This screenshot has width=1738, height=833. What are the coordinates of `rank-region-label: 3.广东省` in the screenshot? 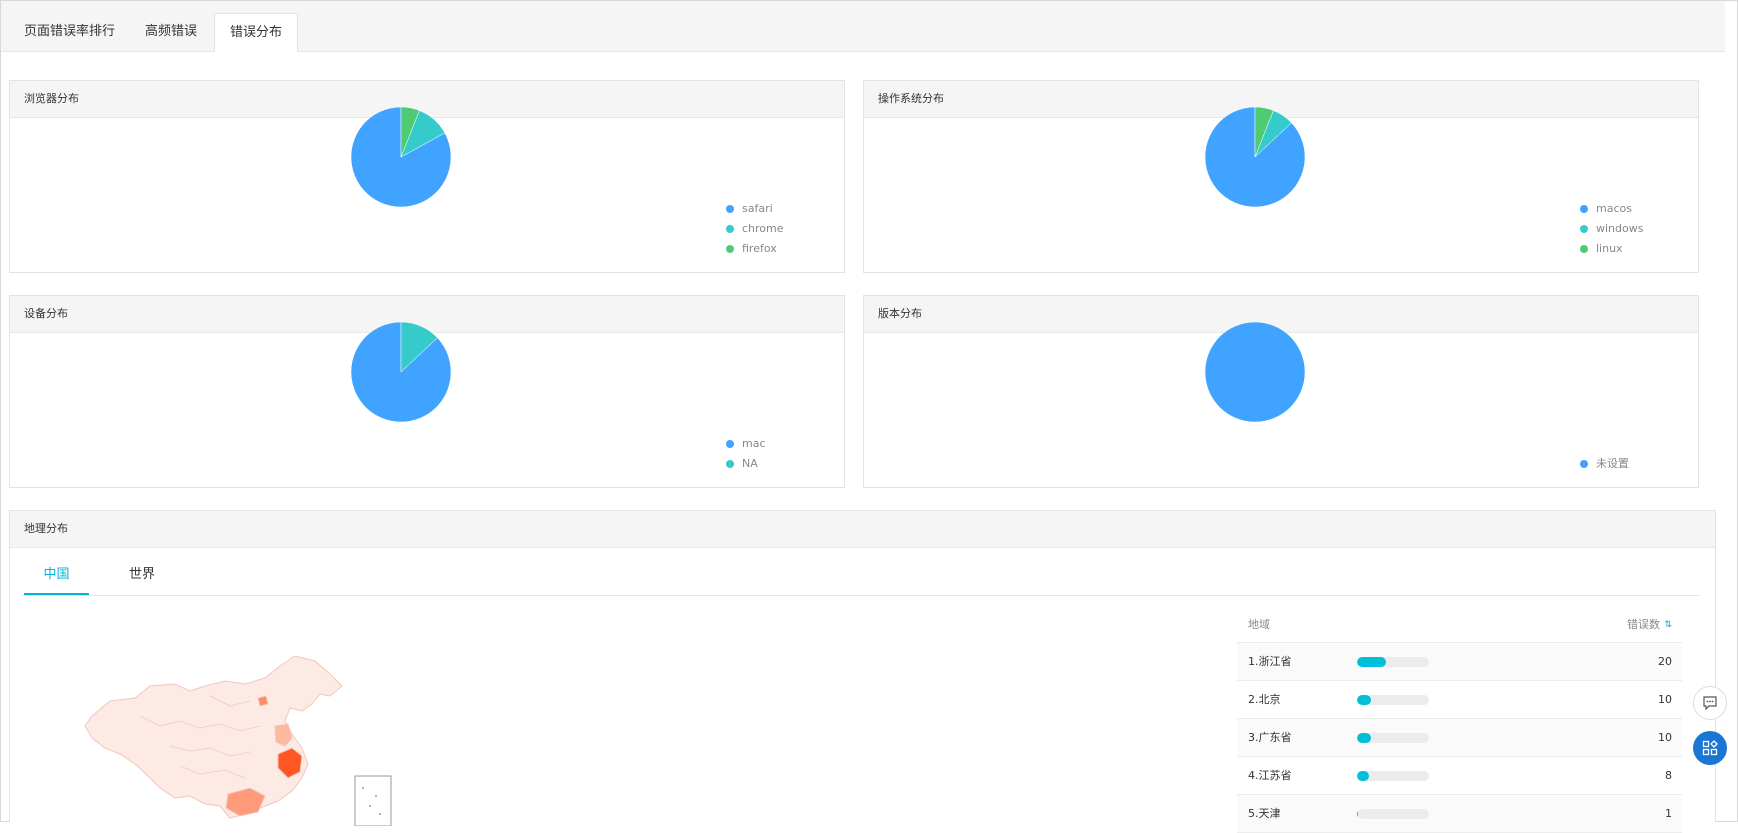 It's located at (1270, 737).